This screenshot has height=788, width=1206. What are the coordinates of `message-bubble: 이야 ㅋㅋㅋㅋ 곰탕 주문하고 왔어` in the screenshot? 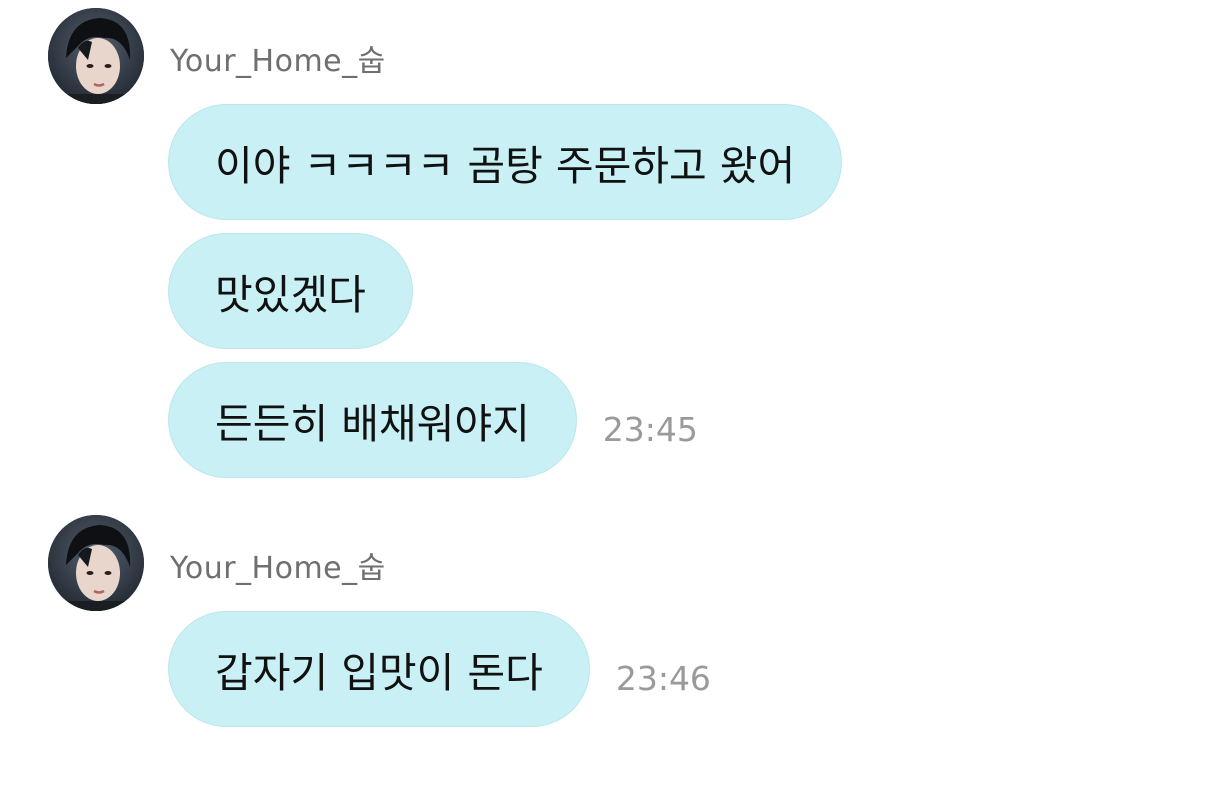 It's located at (505, 162).